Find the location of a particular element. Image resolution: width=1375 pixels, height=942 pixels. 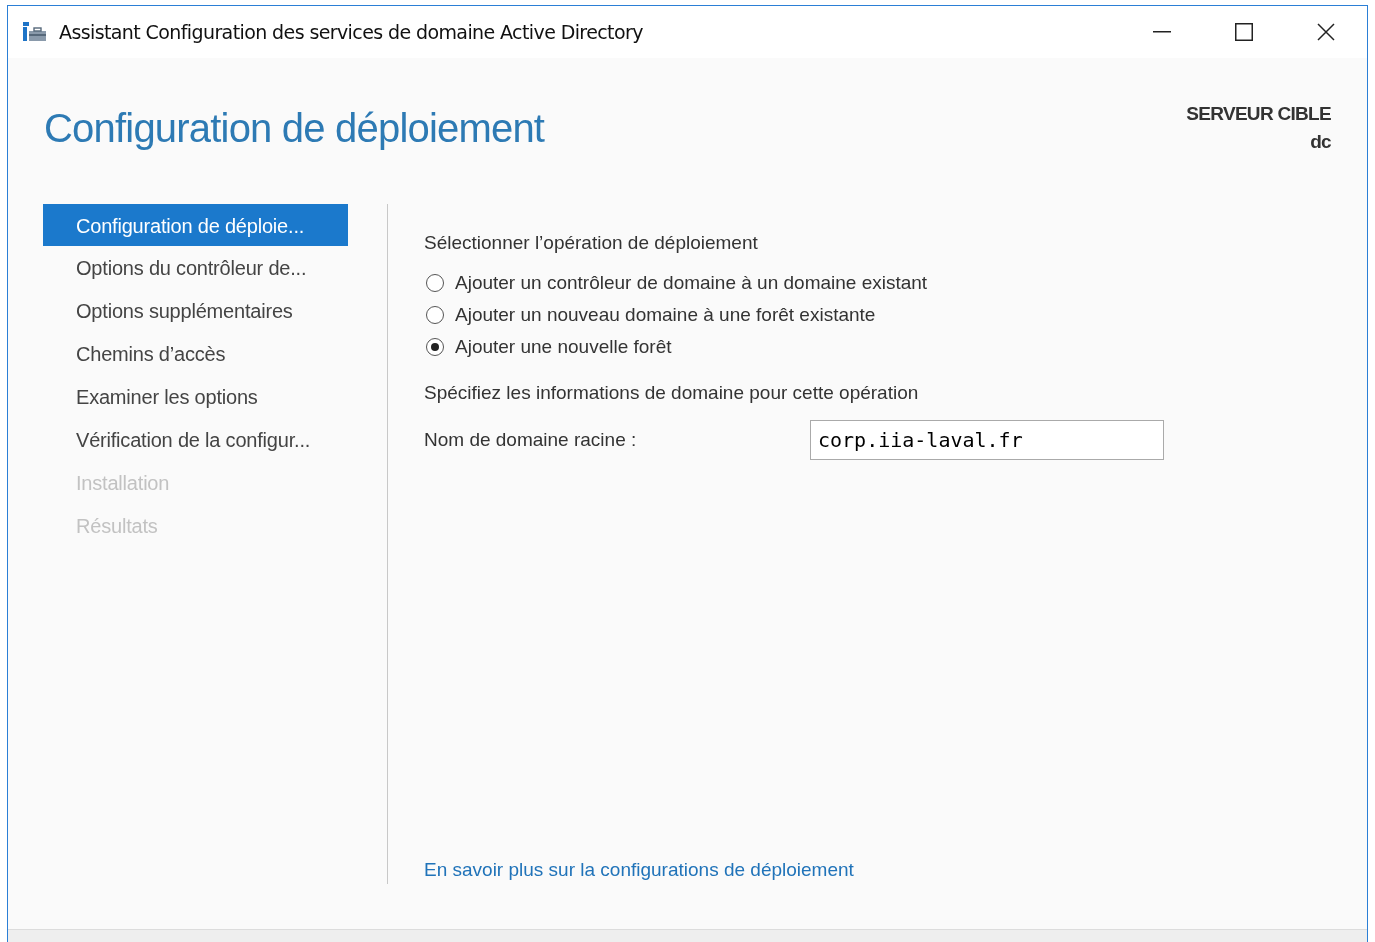

window-title: Assistant Configuration des services de domaine Active Directory is located at coordinates (351, 32).